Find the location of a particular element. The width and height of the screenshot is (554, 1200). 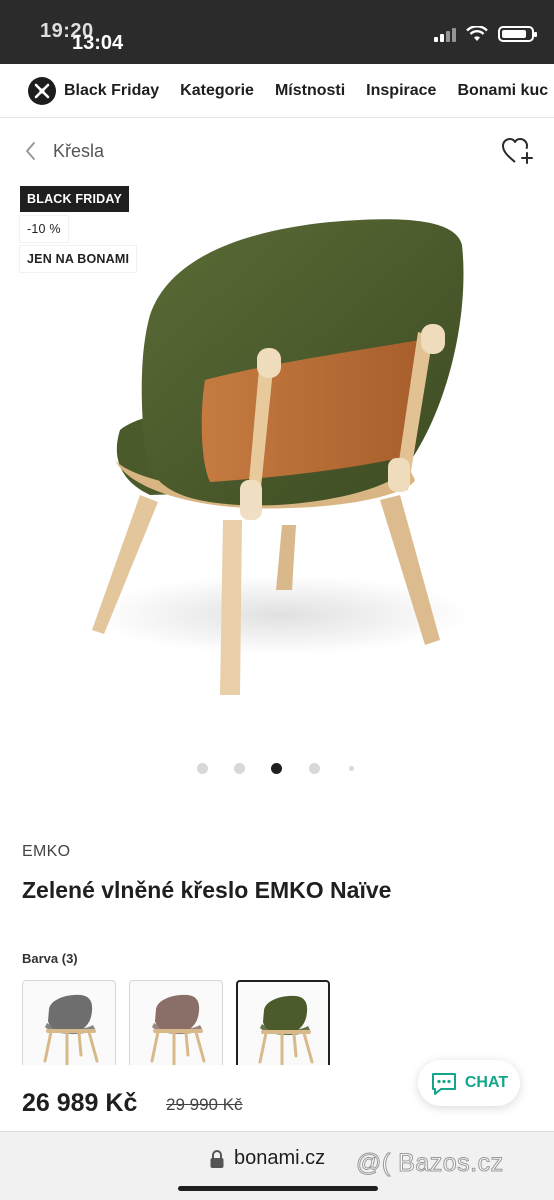

battery-fill is located at coordinates (514, 34).